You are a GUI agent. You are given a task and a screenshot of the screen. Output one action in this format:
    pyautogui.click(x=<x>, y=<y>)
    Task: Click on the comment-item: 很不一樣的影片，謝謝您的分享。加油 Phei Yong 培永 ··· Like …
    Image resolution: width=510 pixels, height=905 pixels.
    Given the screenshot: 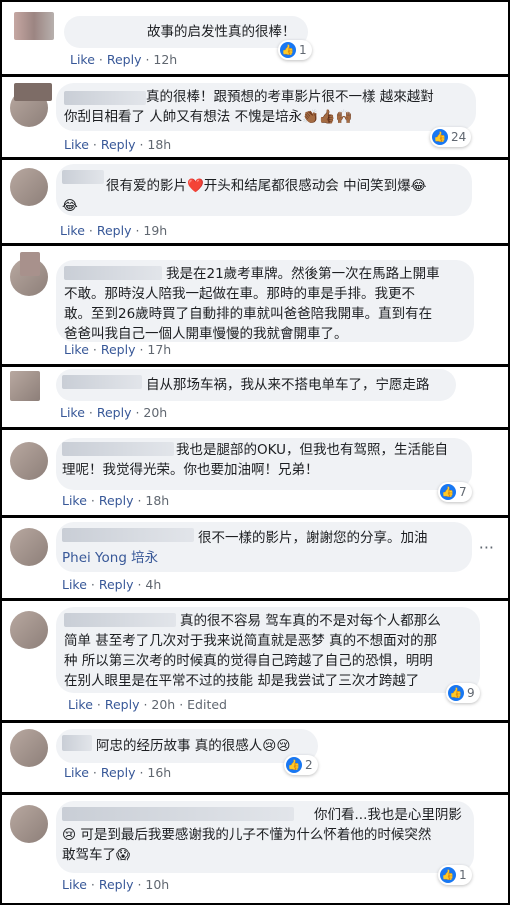 What is the action you would take?
    pyautogui.click(x=255, y=558)
    